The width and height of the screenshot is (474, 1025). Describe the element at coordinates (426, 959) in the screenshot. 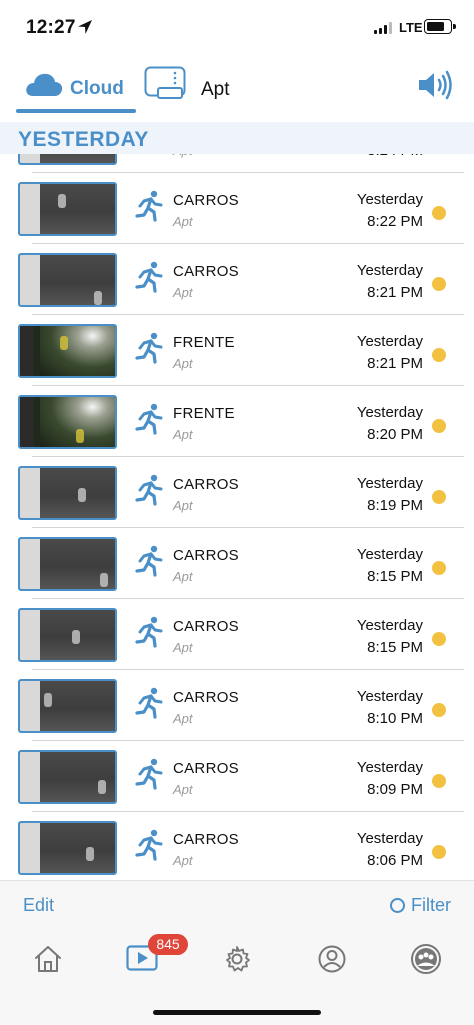

I see `account-circle-icon` at that location.